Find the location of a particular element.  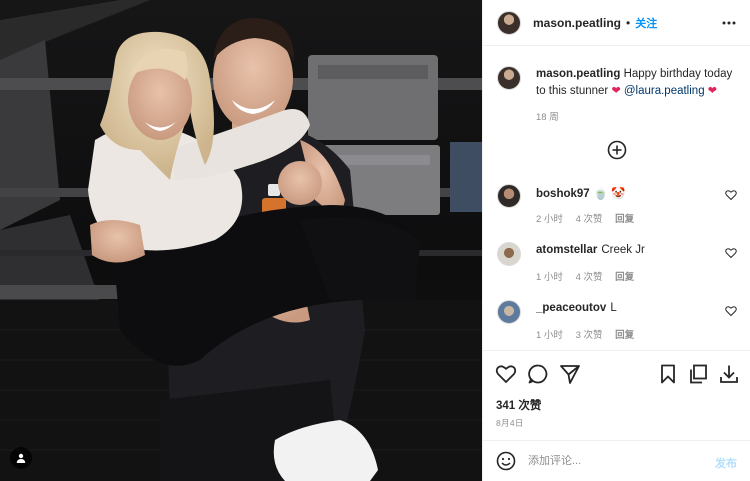

tag-people-button is located at coordinates (21, 458).